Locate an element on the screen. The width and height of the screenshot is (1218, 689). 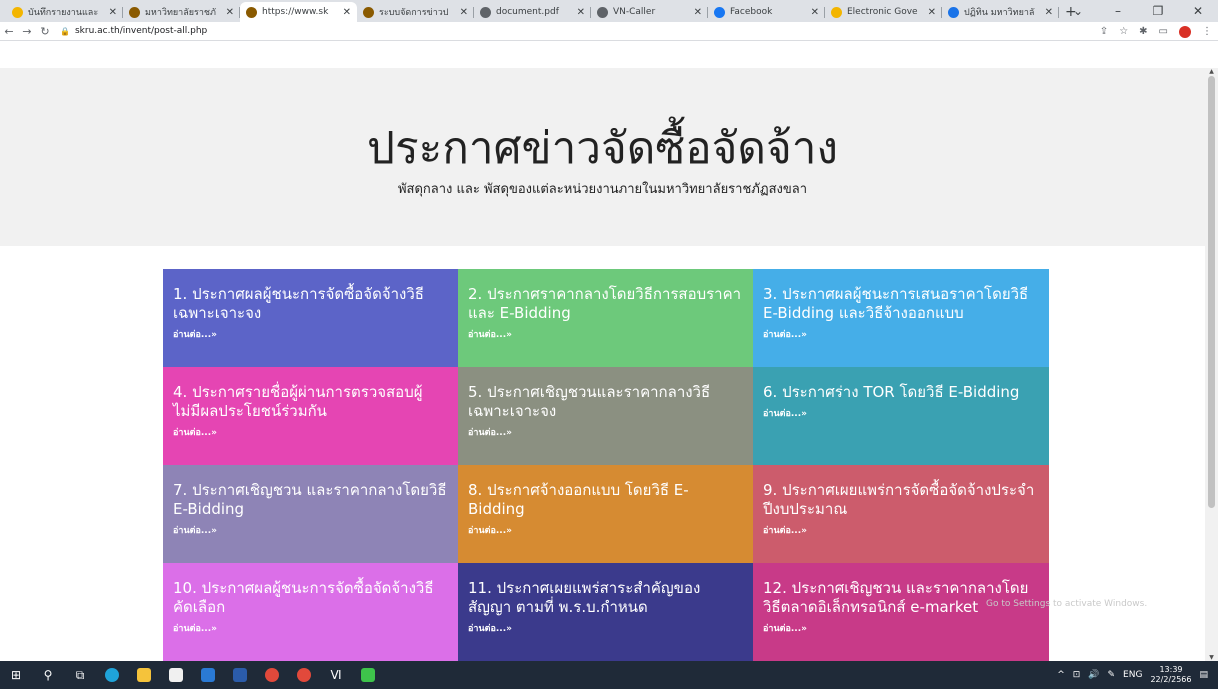
browser-tab: VN-Caller ✕ is located at coordinates (649, 12).